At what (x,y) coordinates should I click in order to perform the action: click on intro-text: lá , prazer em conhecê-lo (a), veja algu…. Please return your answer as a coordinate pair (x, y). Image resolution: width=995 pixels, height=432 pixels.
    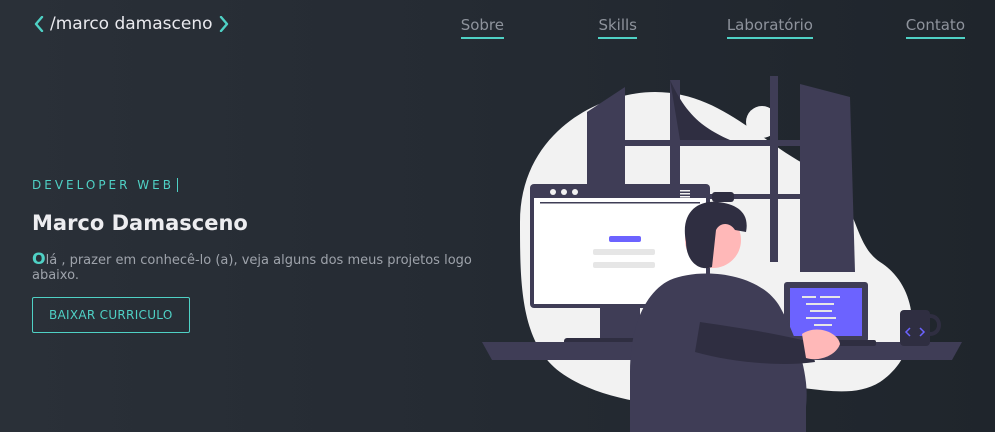
    Looking at the image, I should click on (252, 268).